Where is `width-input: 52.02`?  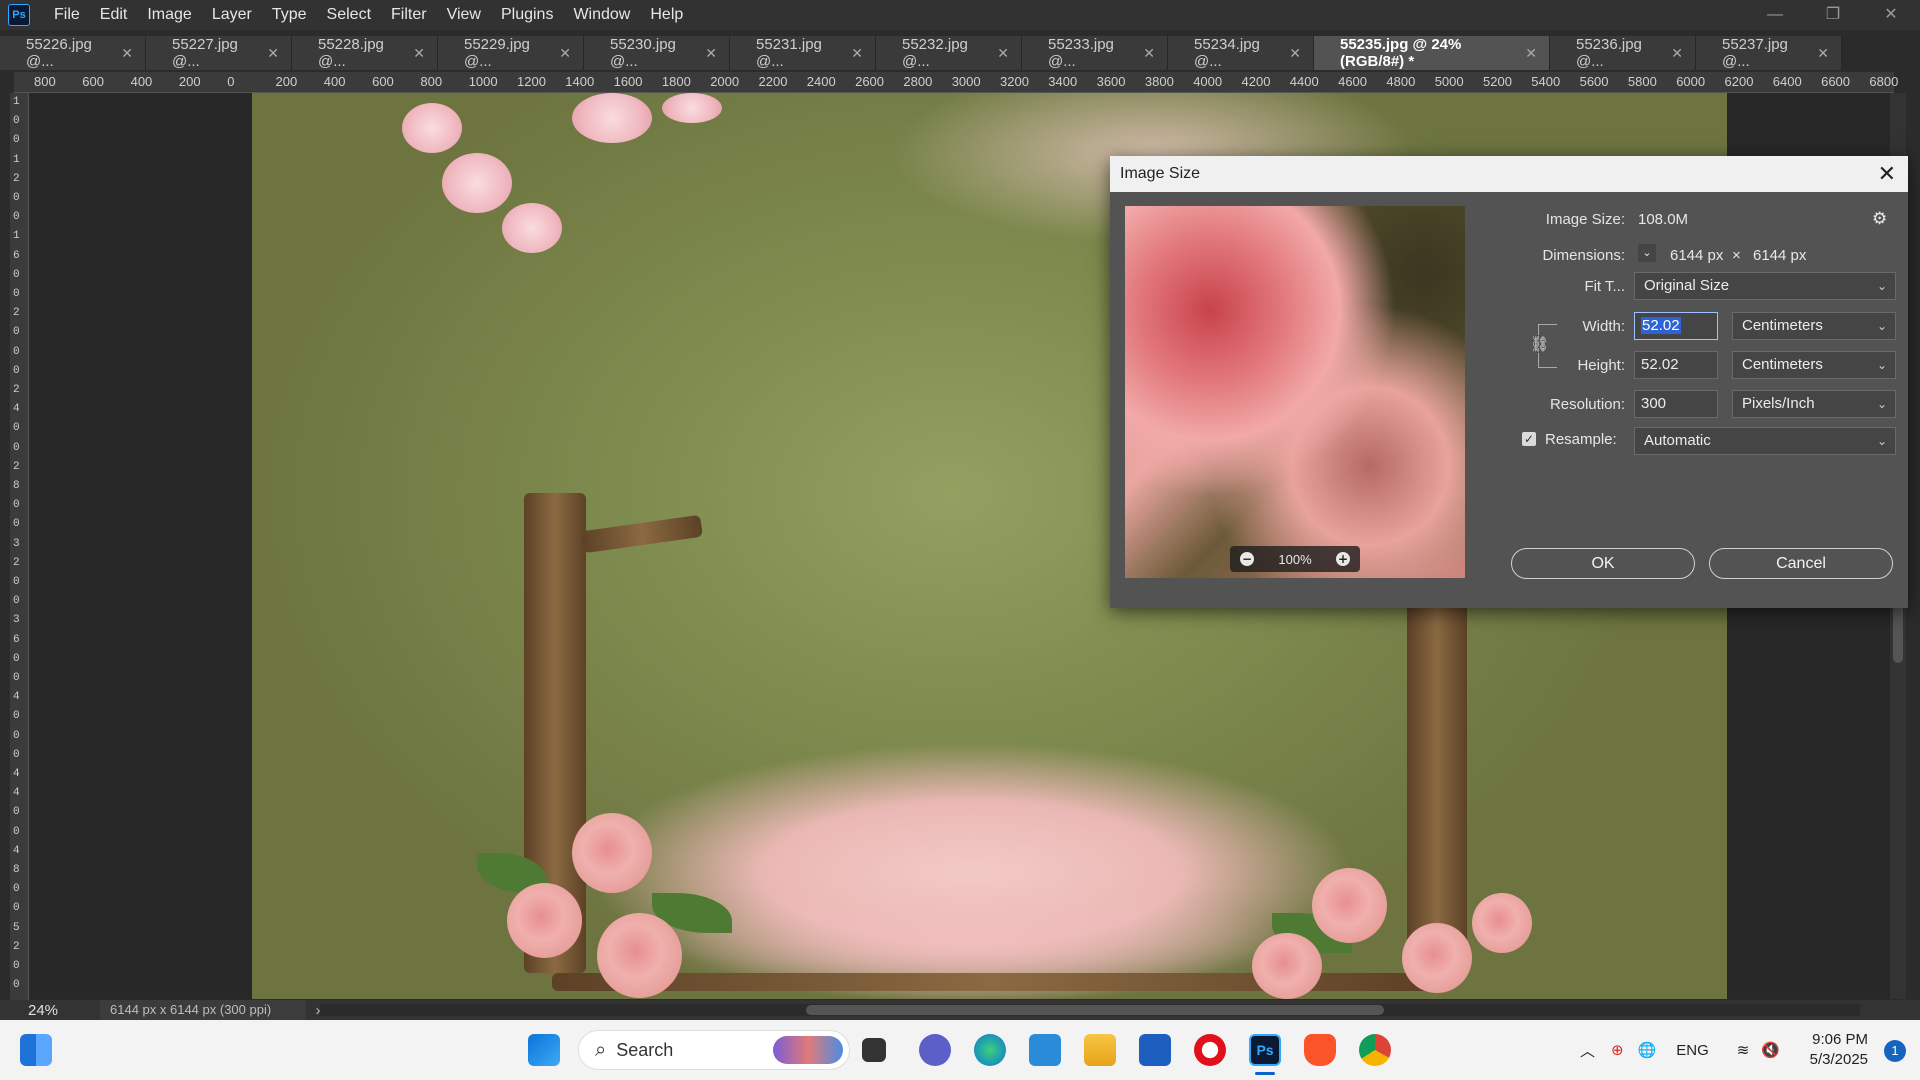
width-input: 52.02 is located at coordinates (1676, 326).